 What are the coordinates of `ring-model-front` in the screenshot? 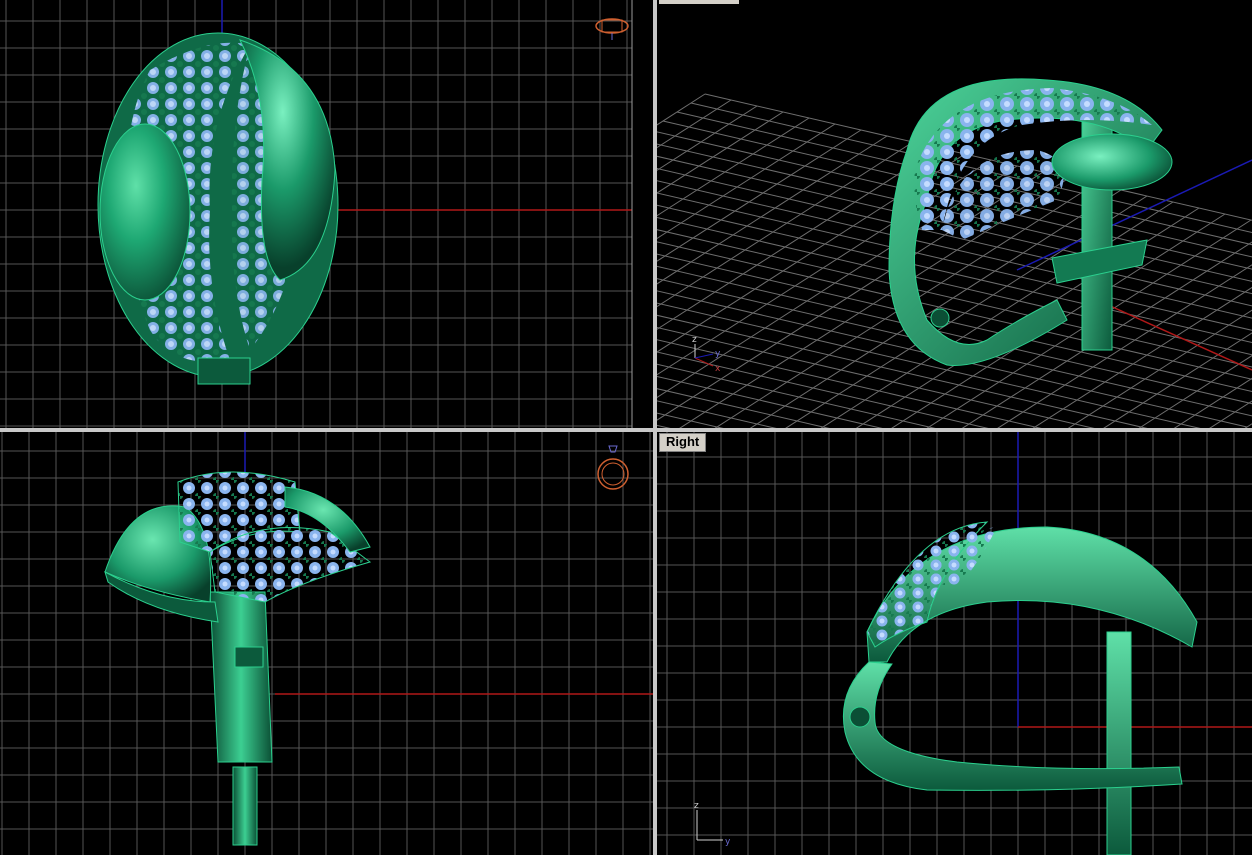 It's located at (238, 658).